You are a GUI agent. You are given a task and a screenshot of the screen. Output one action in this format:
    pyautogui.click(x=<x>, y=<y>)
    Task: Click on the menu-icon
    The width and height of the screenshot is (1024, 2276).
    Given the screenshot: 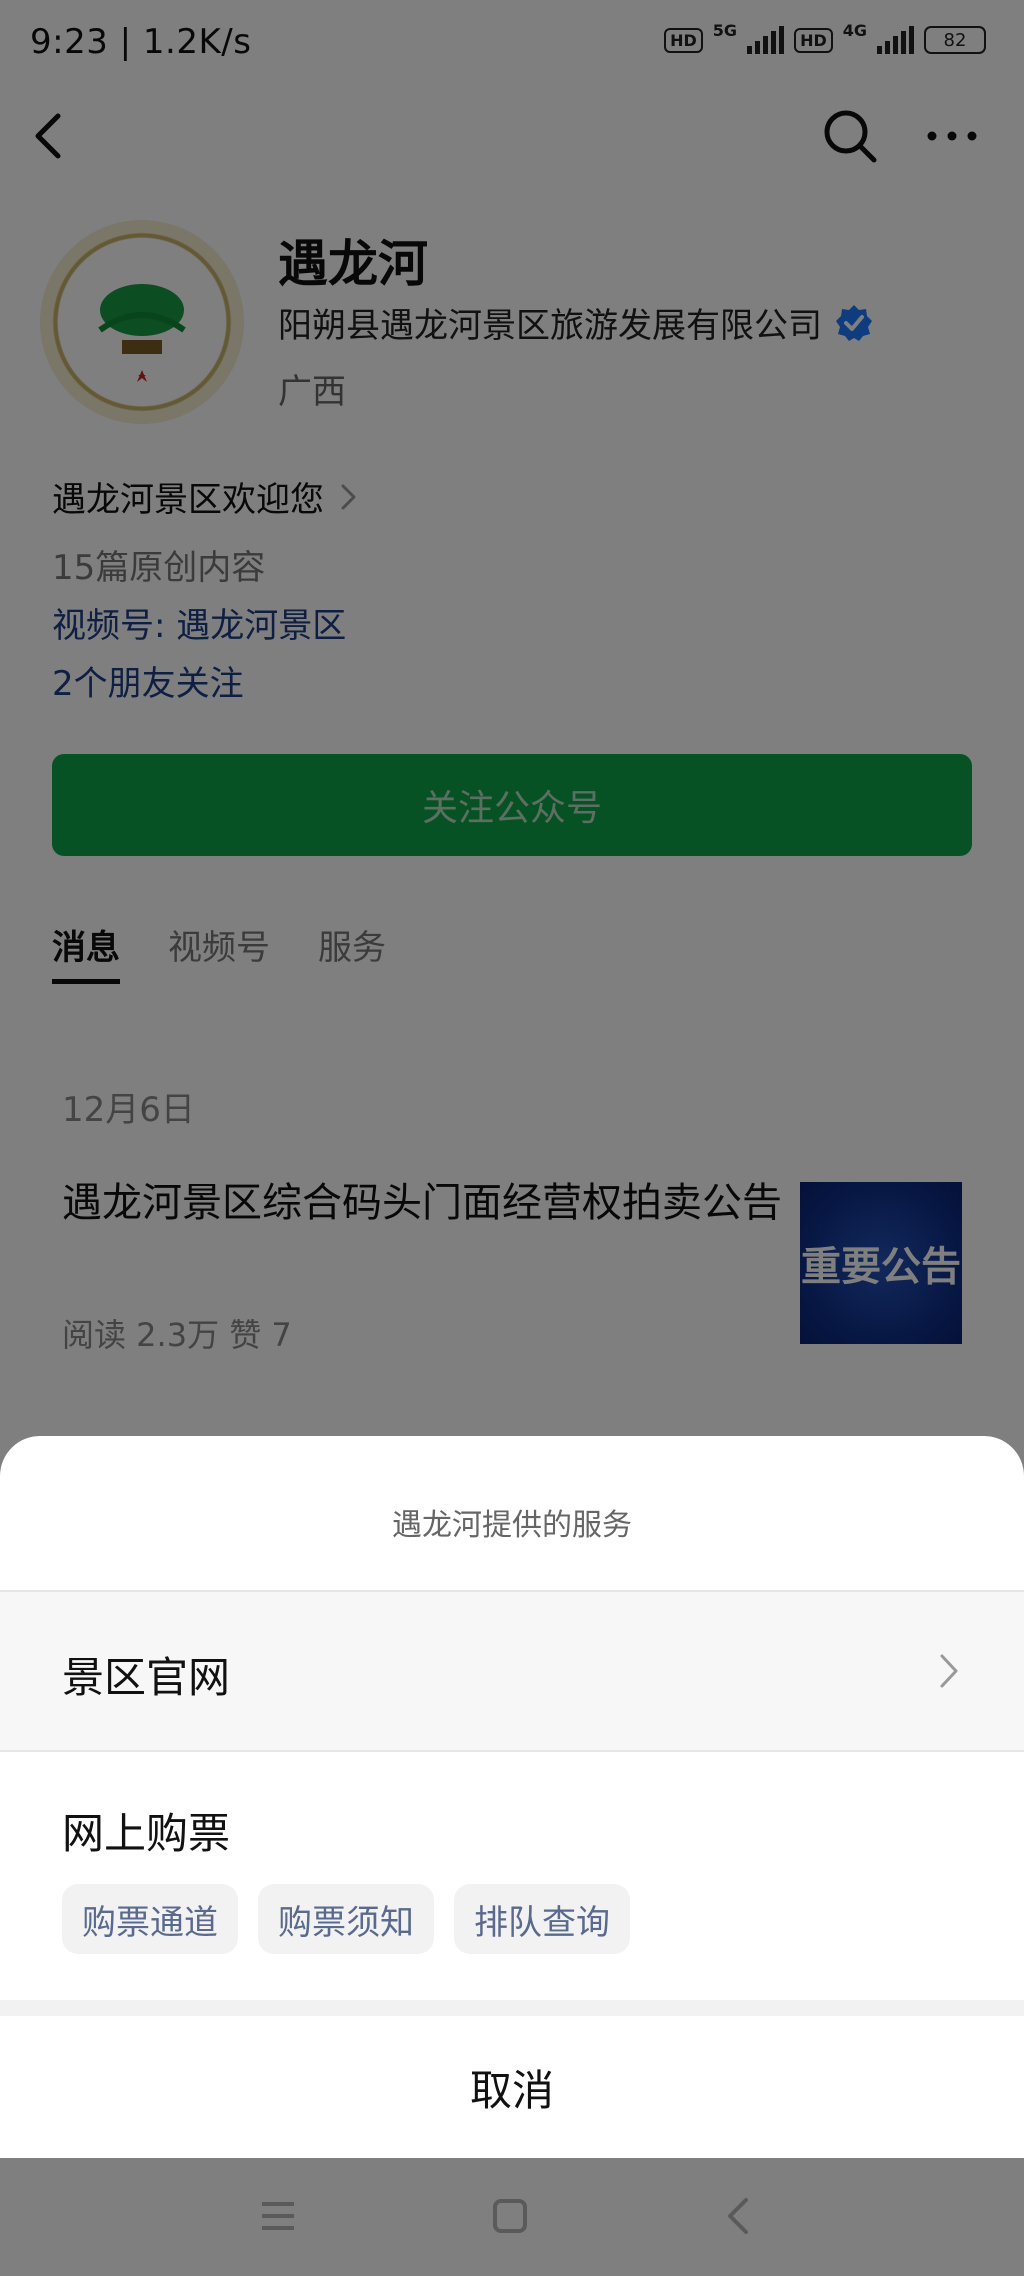 What is the action you would take?
    pyautogui.click(x=278, y=2216)
    